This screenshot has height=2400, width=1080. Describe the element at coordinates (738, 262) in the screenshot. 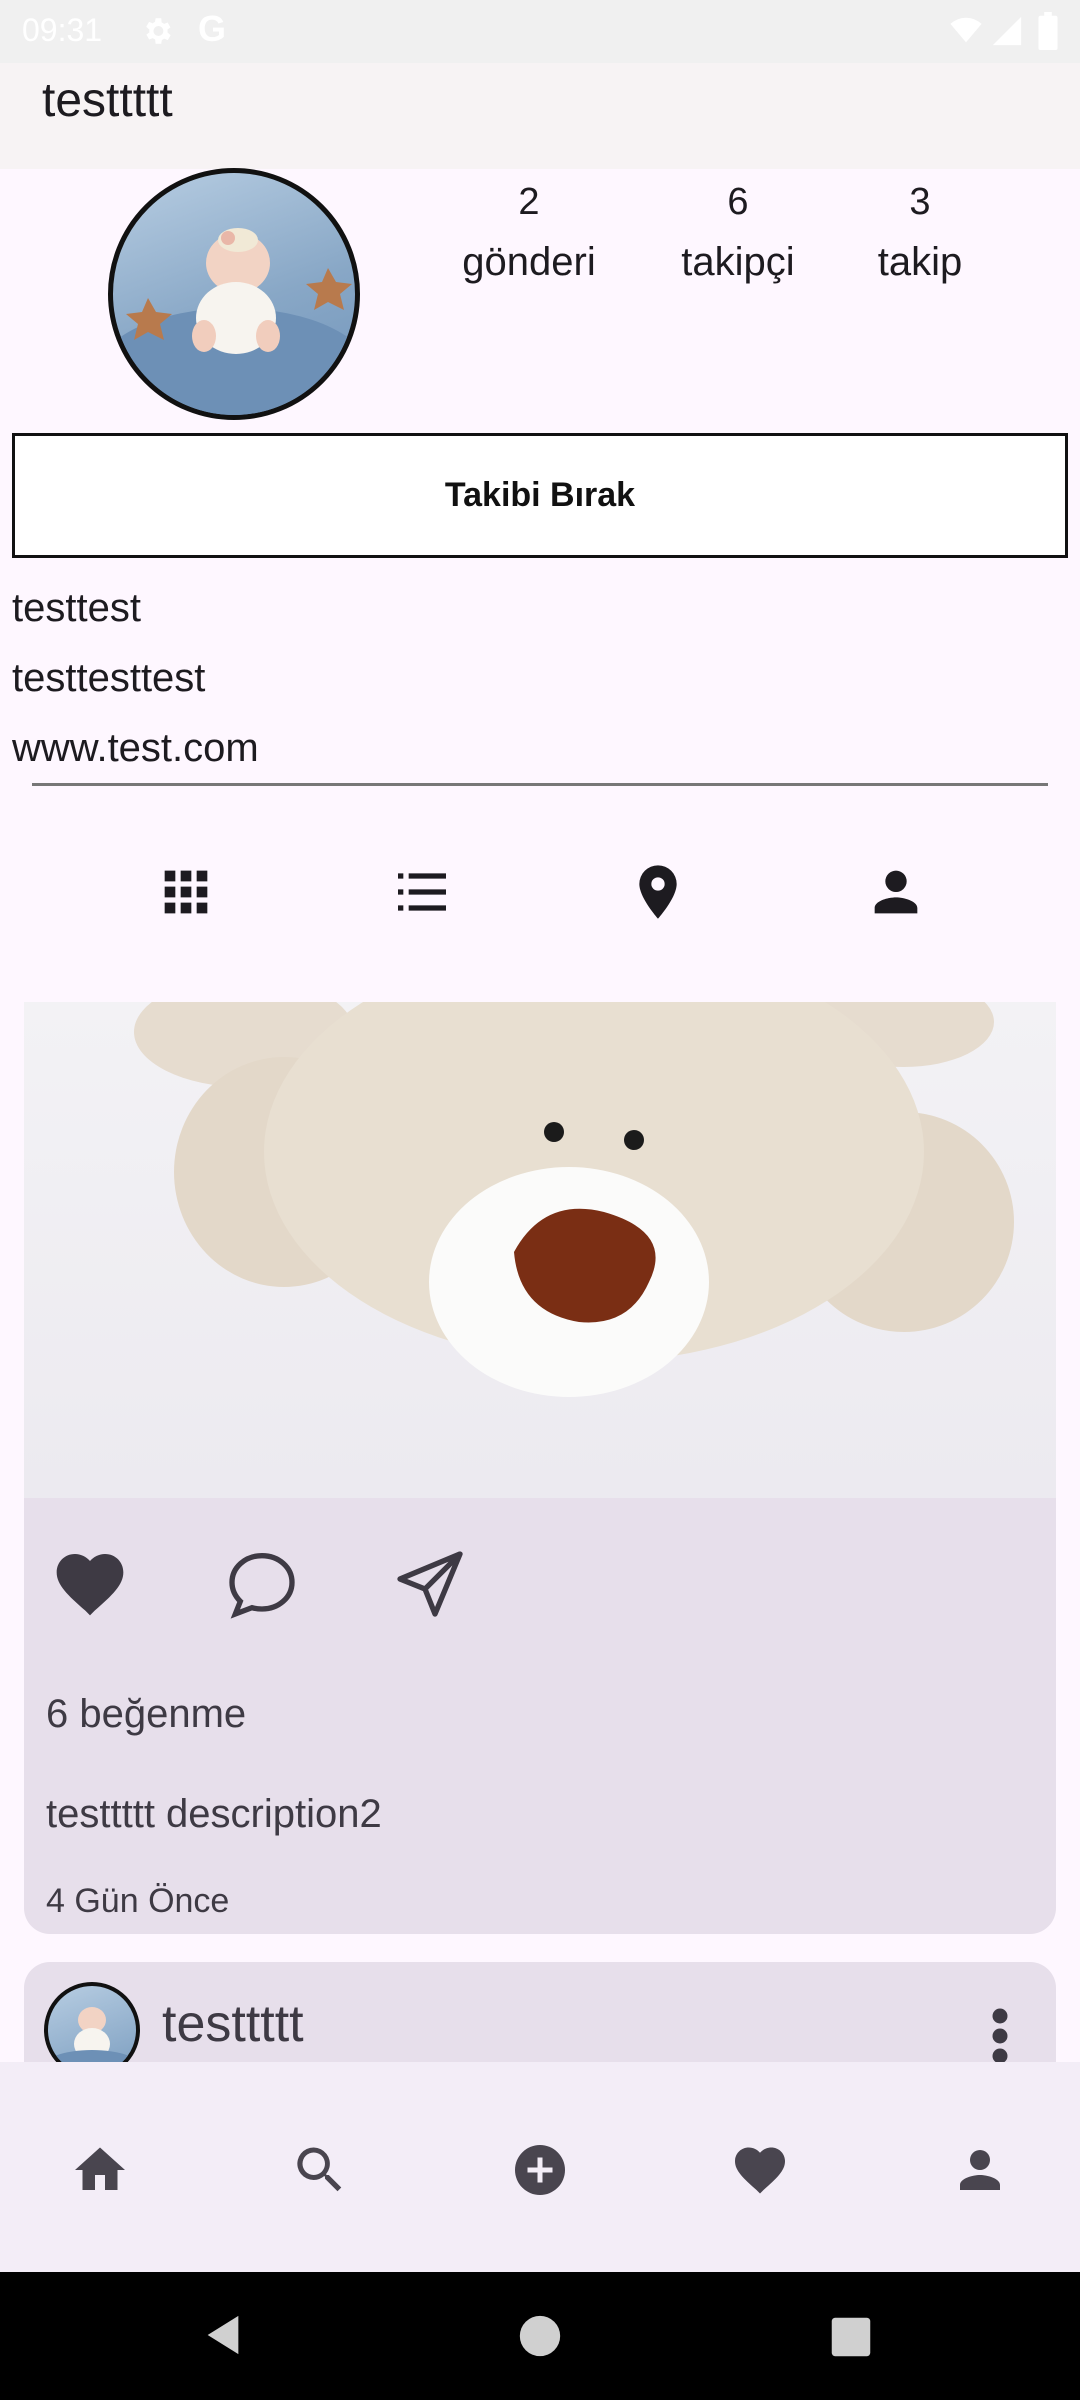

I see `stat-followers-label: takipçi` at that location.